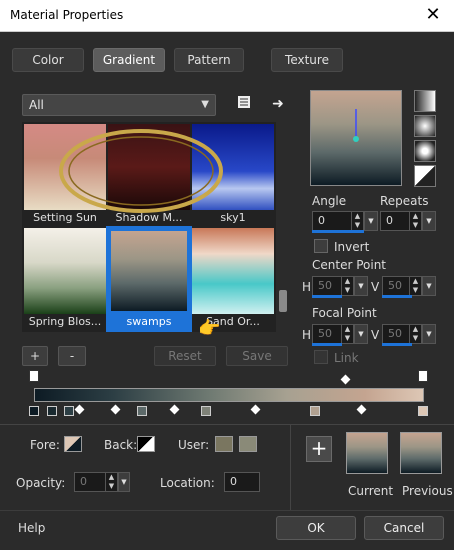 The image size is (454, 550). I want to click on angle-slider-bar, so click(338, 231).